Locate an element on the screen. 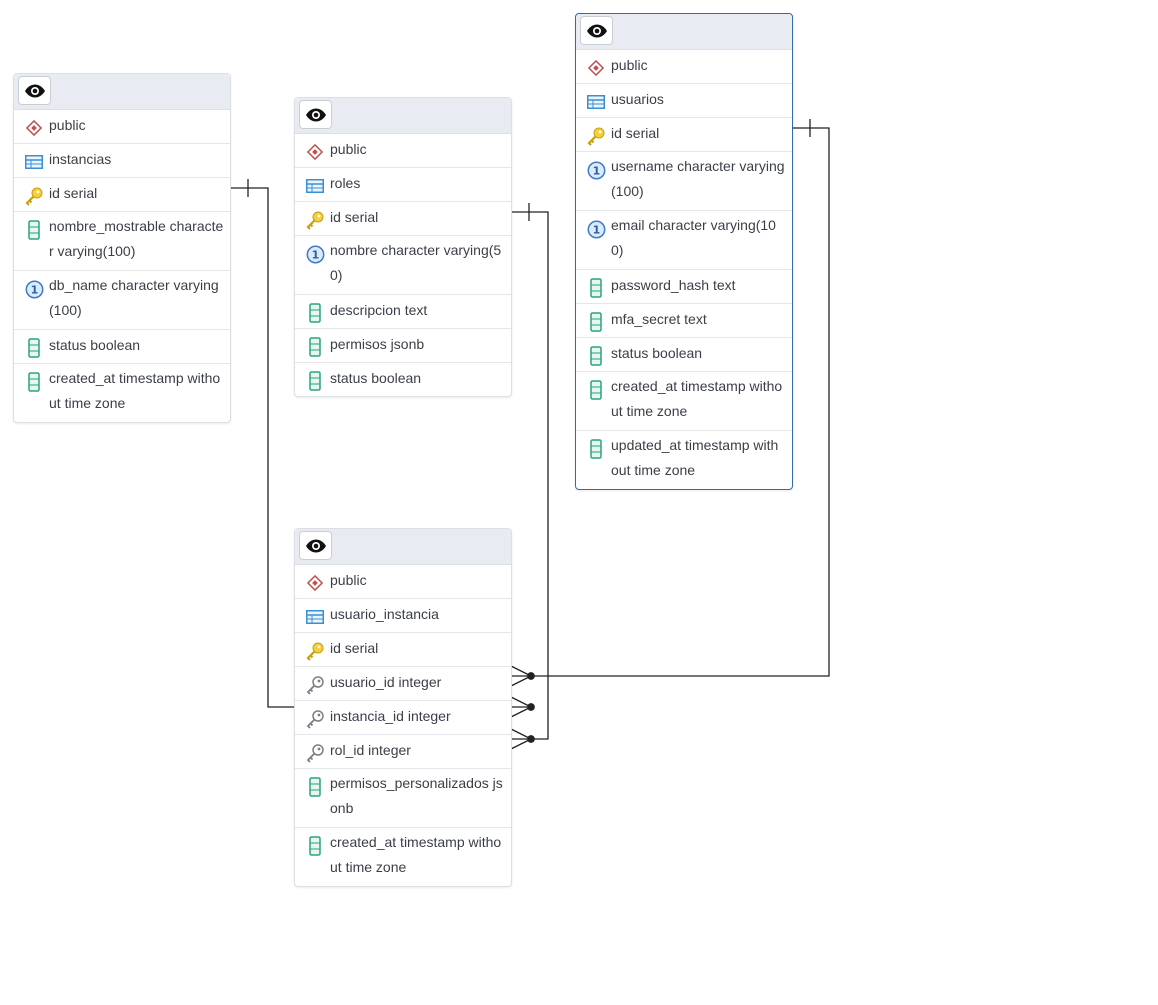 The width and height of the screenshot is (1158, 1005). table-name-row: usuario_instancia is located at coordinates (403, 616).